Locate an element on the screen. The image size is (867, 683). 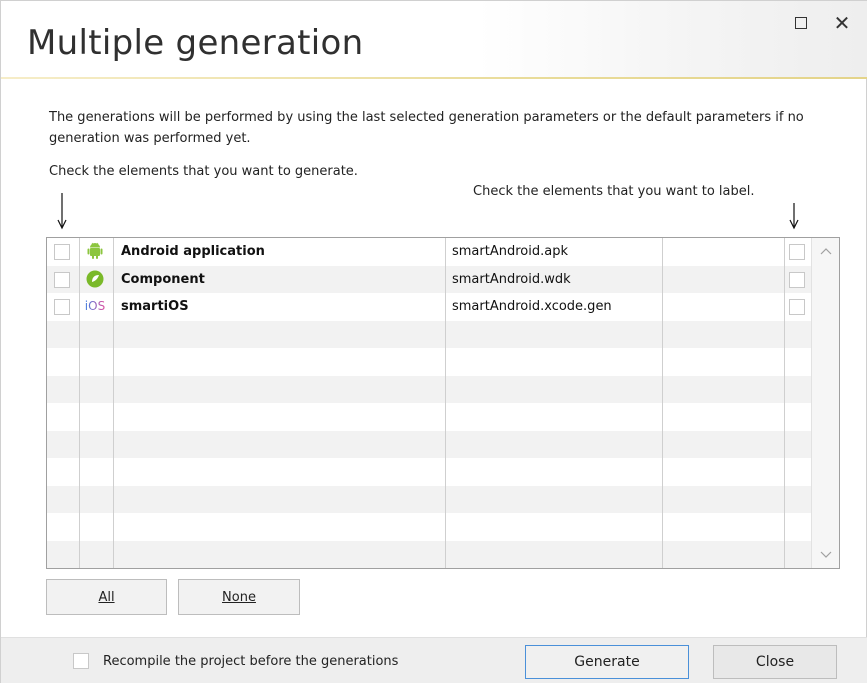
maximize-icon is located at coordinates (801, 23).